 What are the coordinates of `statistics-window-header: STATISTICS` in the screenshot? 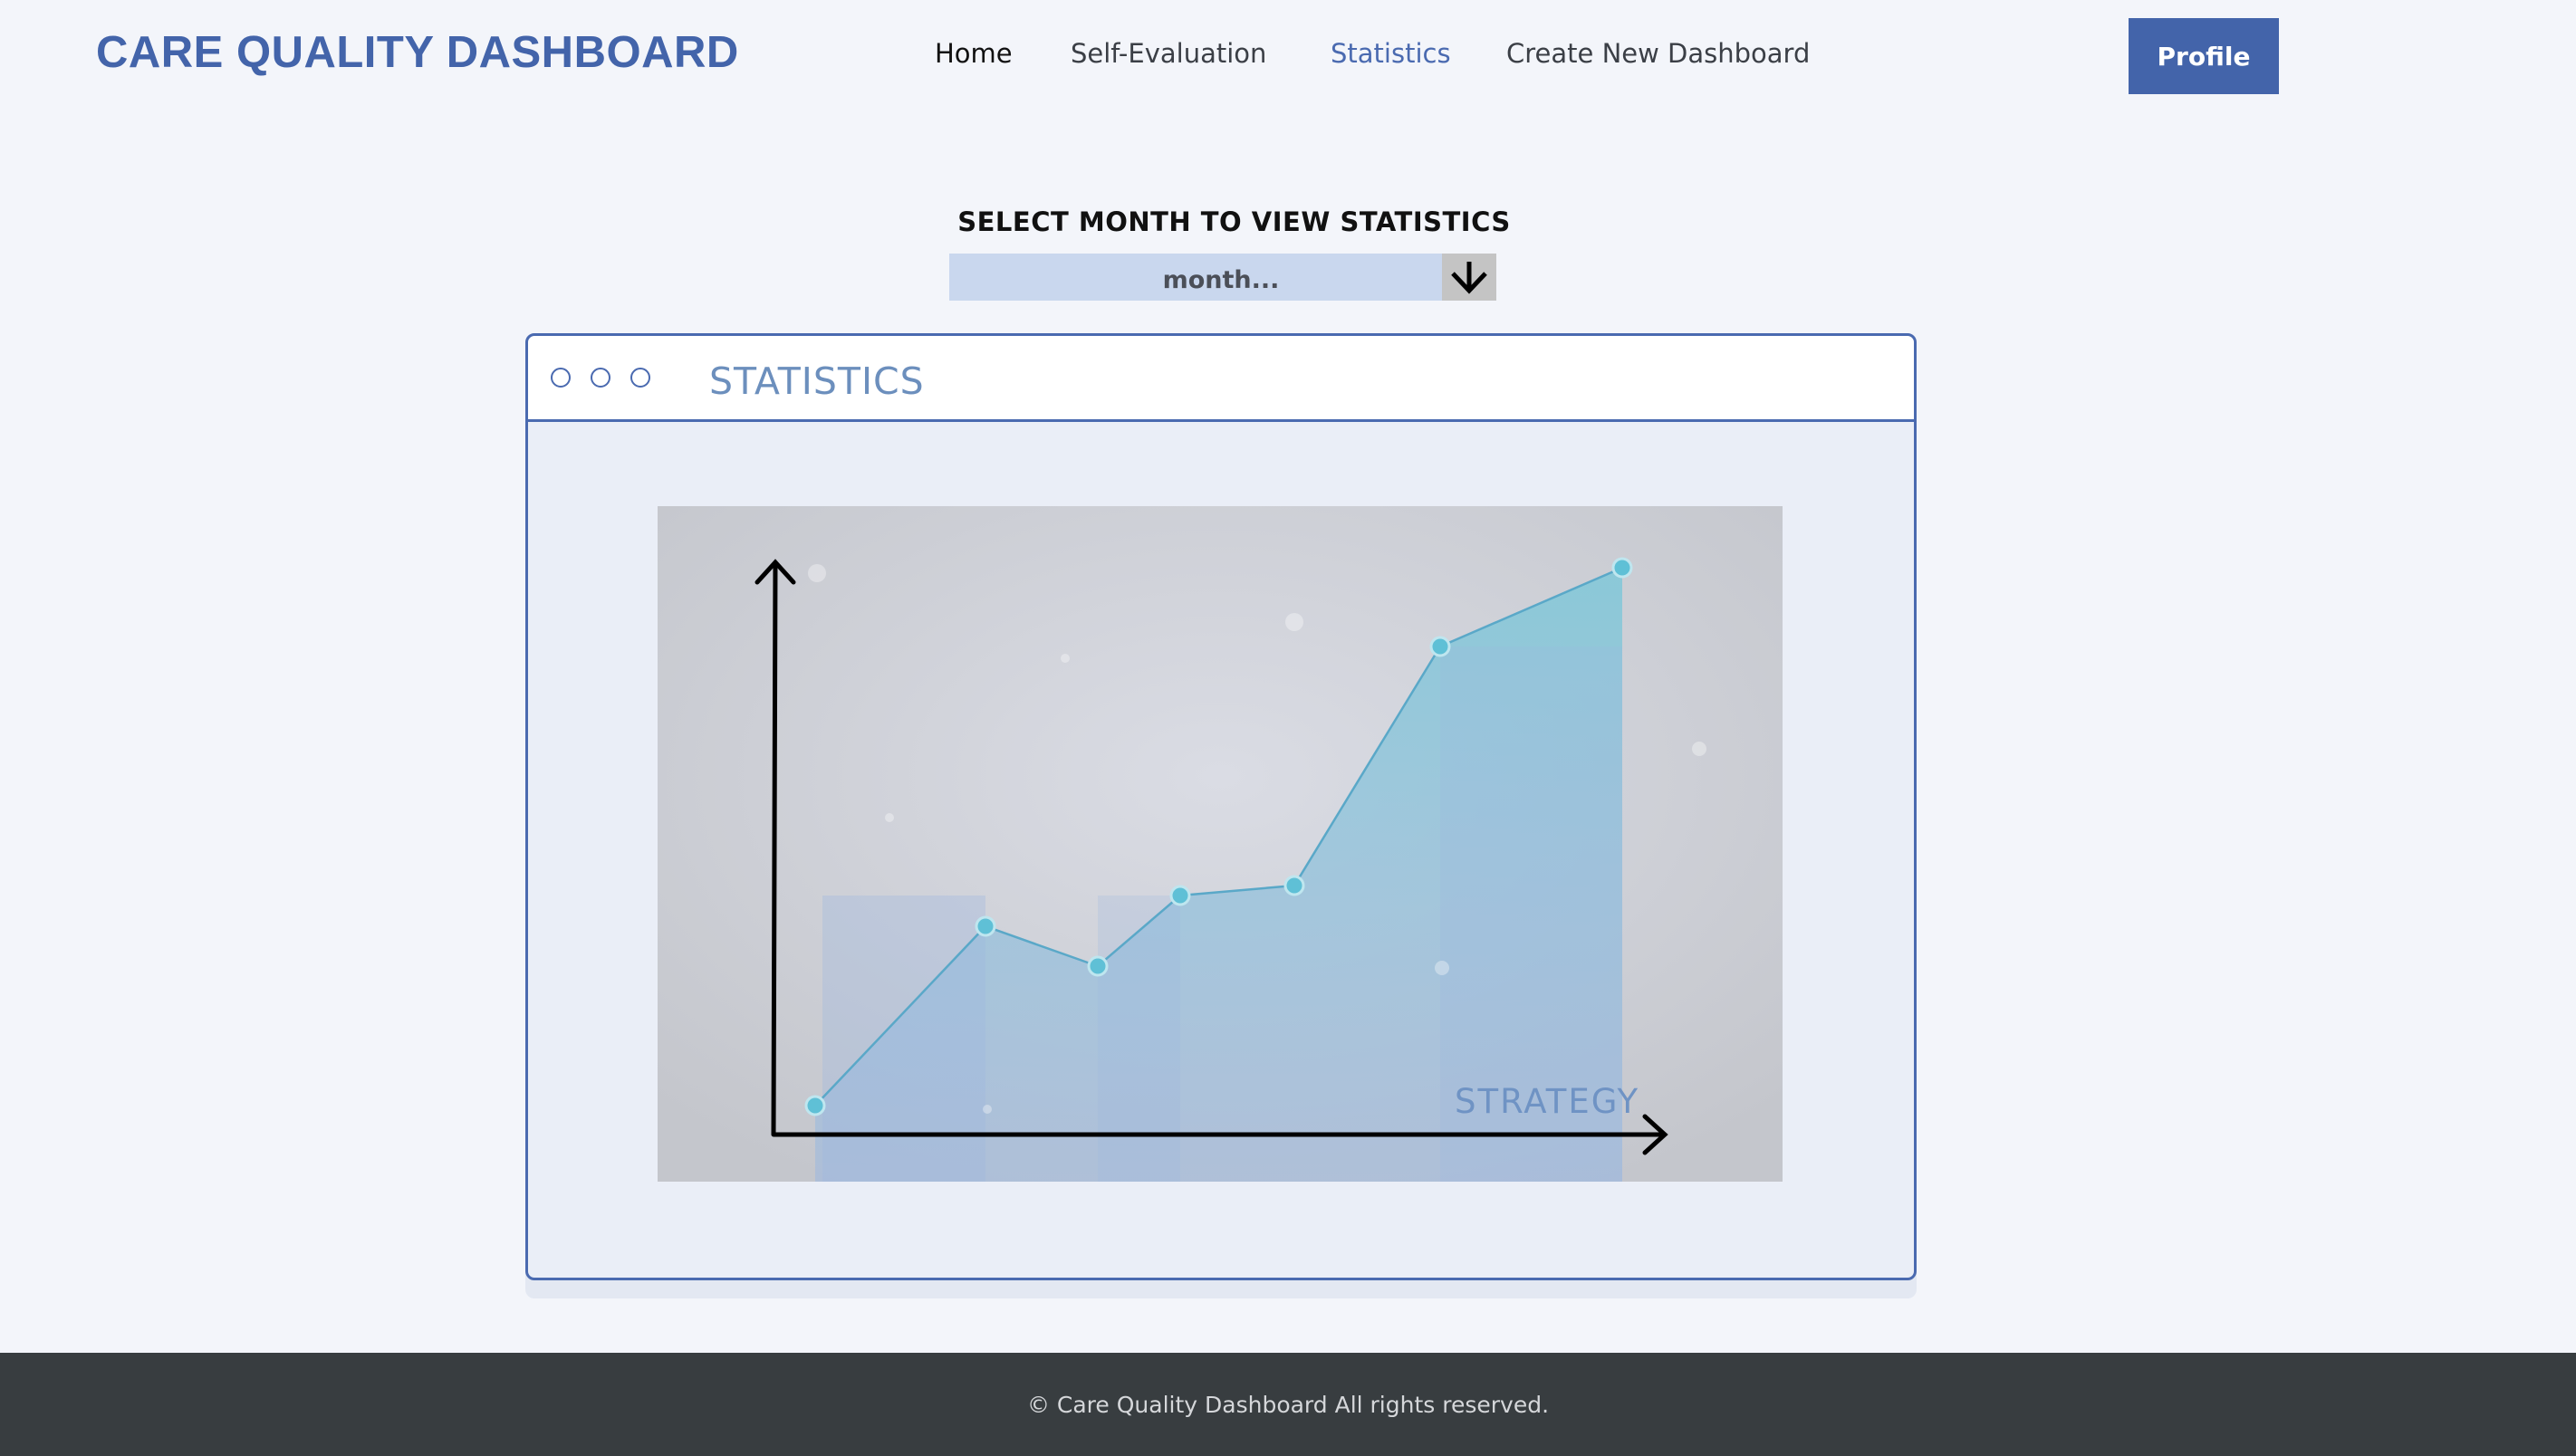 It's located at (1221, 379).